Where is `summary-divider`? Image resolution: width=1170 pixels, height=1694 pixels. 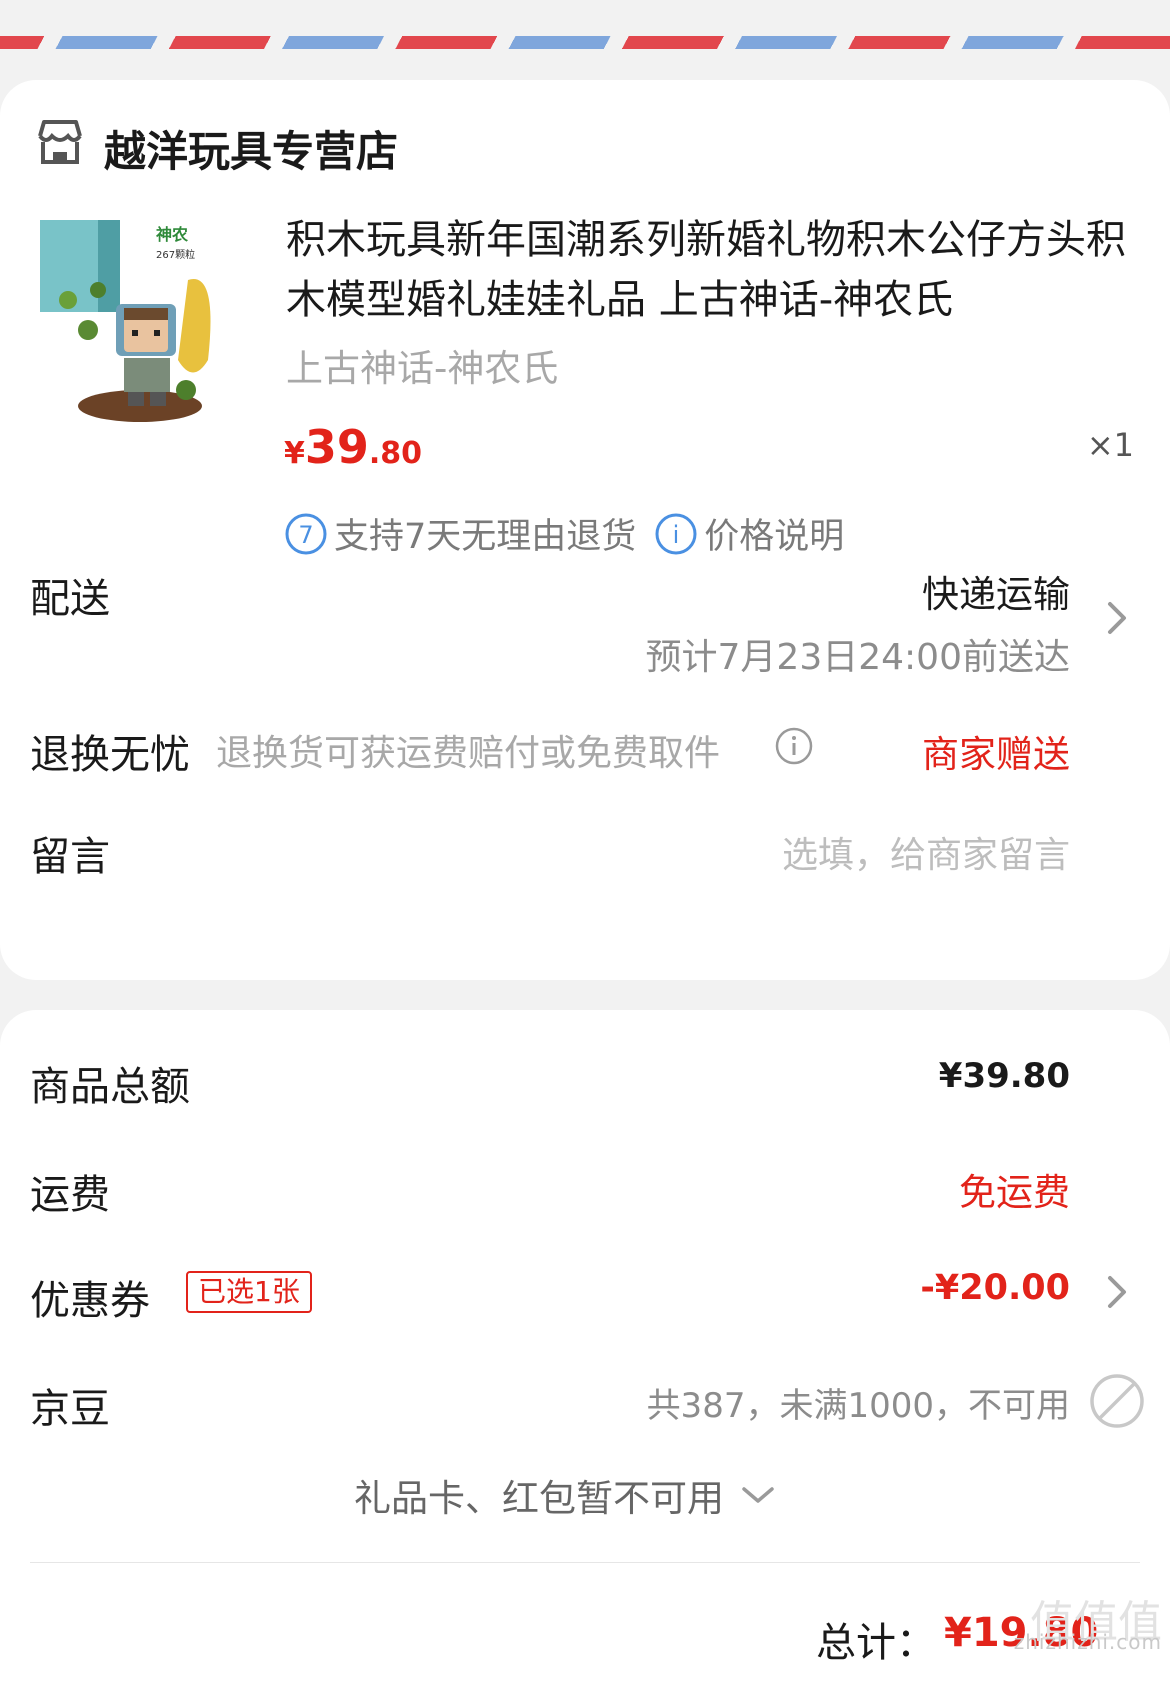
summary-divider is located at coordinates (585, 1562).